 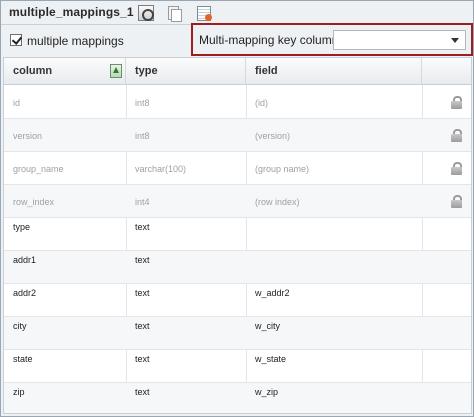 I want to click on table-row: type text, so click(x=237, y=234).